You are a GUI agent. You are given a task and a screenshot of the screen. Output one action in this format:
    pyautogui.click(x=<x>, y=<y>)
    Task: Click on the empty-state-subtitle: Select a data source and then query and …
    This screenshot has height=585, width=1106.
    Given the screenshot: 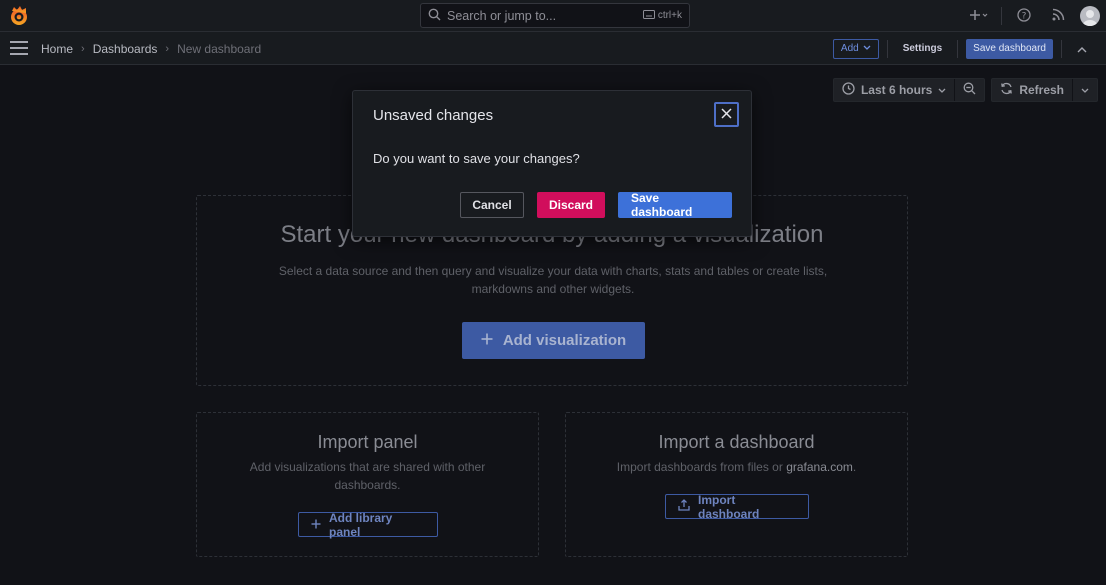 What is the action you would take?
    pyautogui.click(x=553, y=280)
    